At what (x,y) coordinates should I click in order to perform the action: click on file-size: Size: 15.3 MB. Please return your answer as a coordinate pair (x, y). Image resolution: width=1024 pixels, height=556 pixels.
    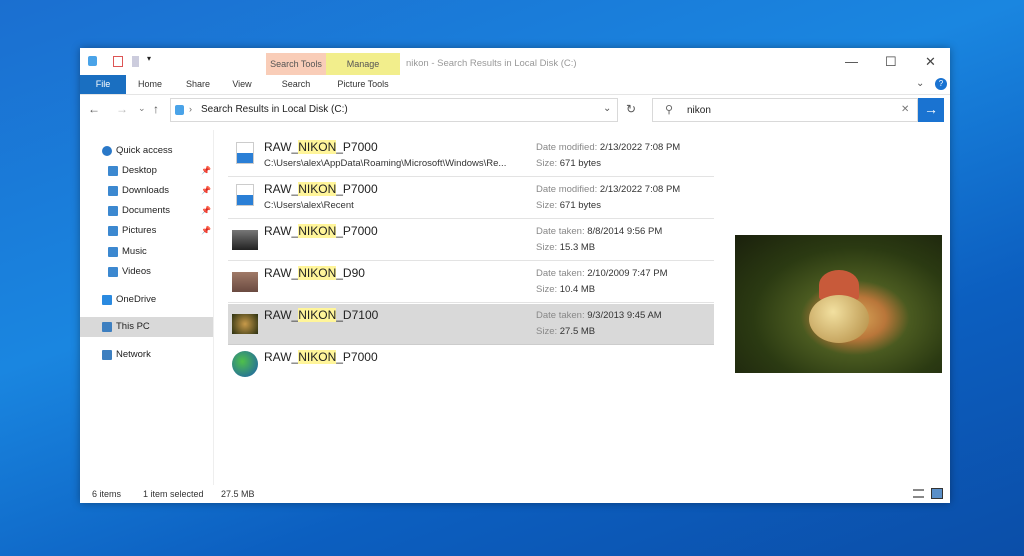
    Looking at the image, I should click on (566, 247).